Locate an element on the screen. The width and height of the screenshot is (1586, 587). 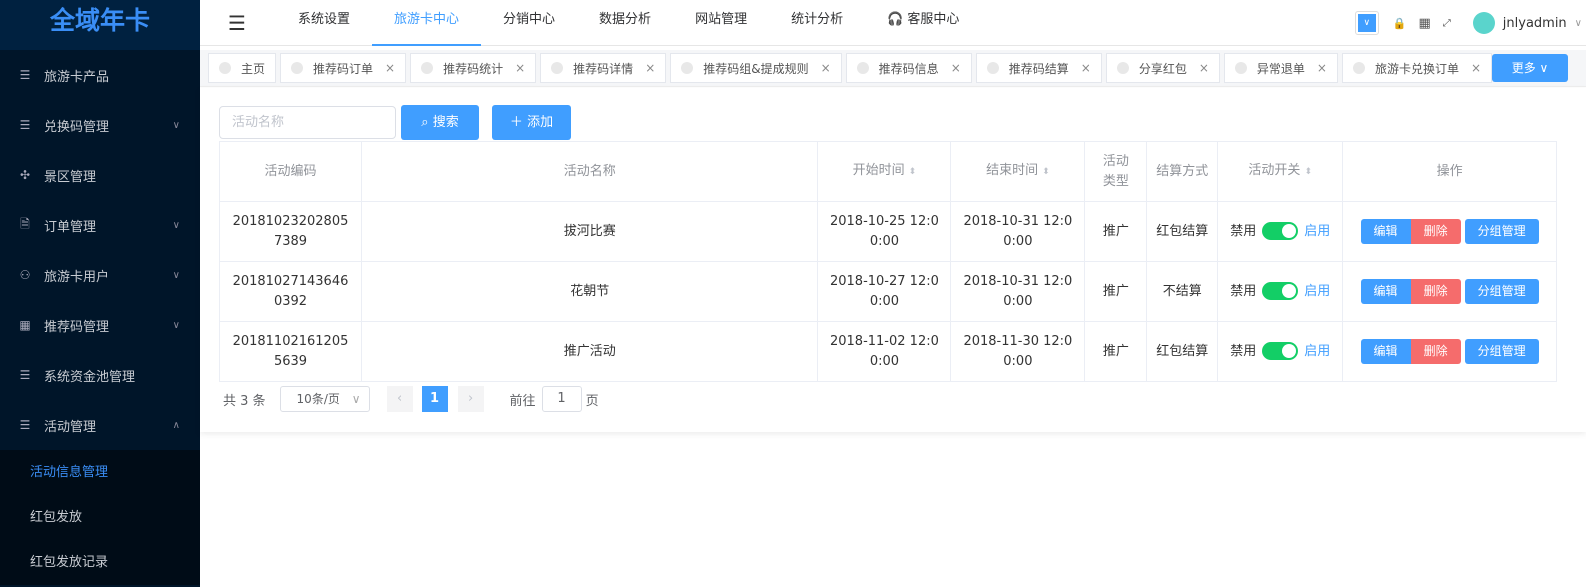
tab-label: 推荐码信息 is located at coordinates (908, 68).